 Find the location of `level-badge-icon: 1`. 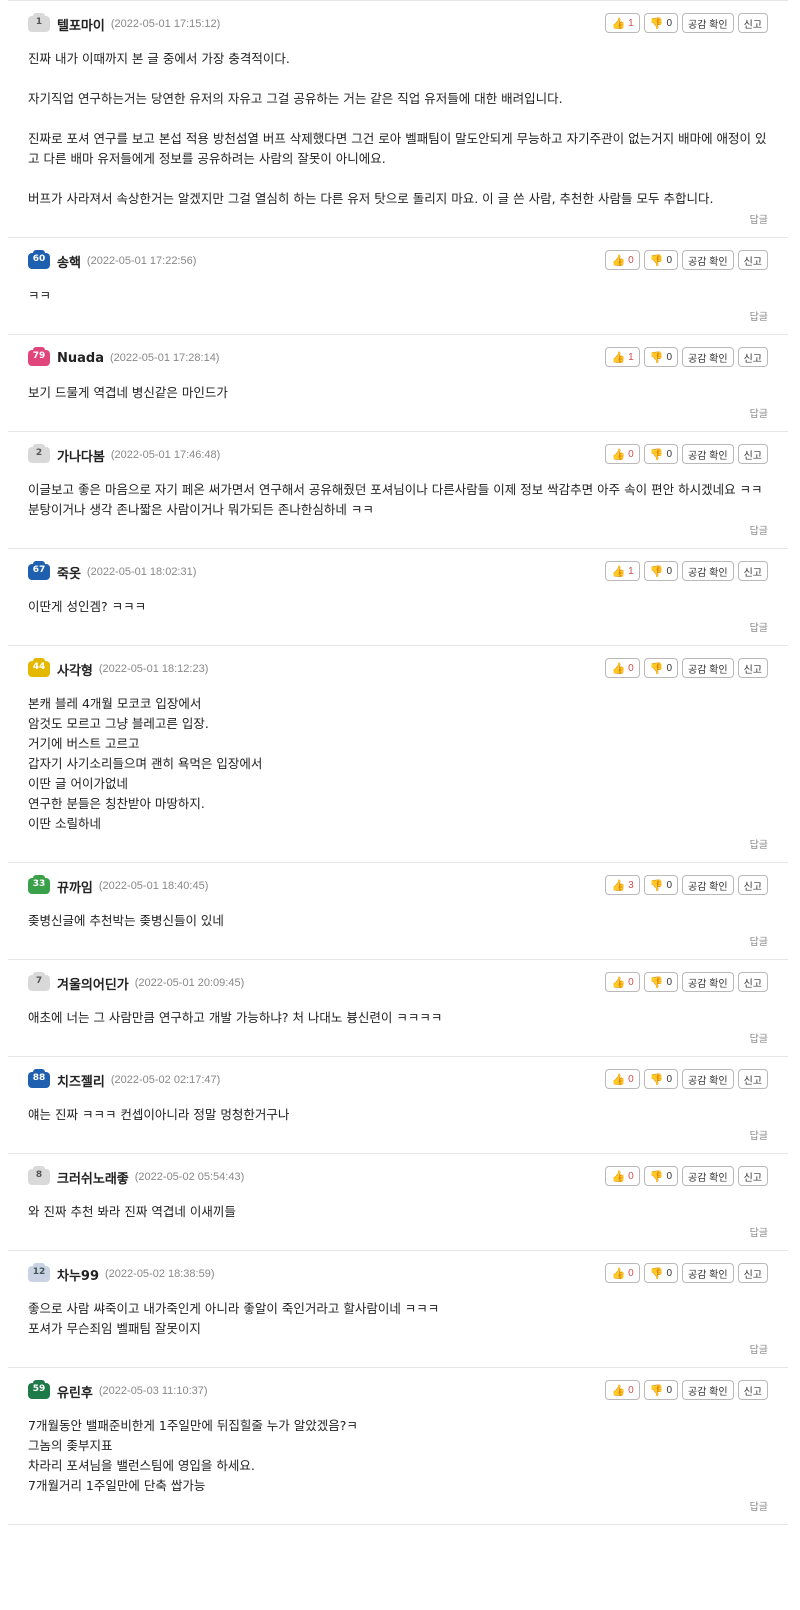

level-badge-icon: 1 is located at coordinates (39, 22).